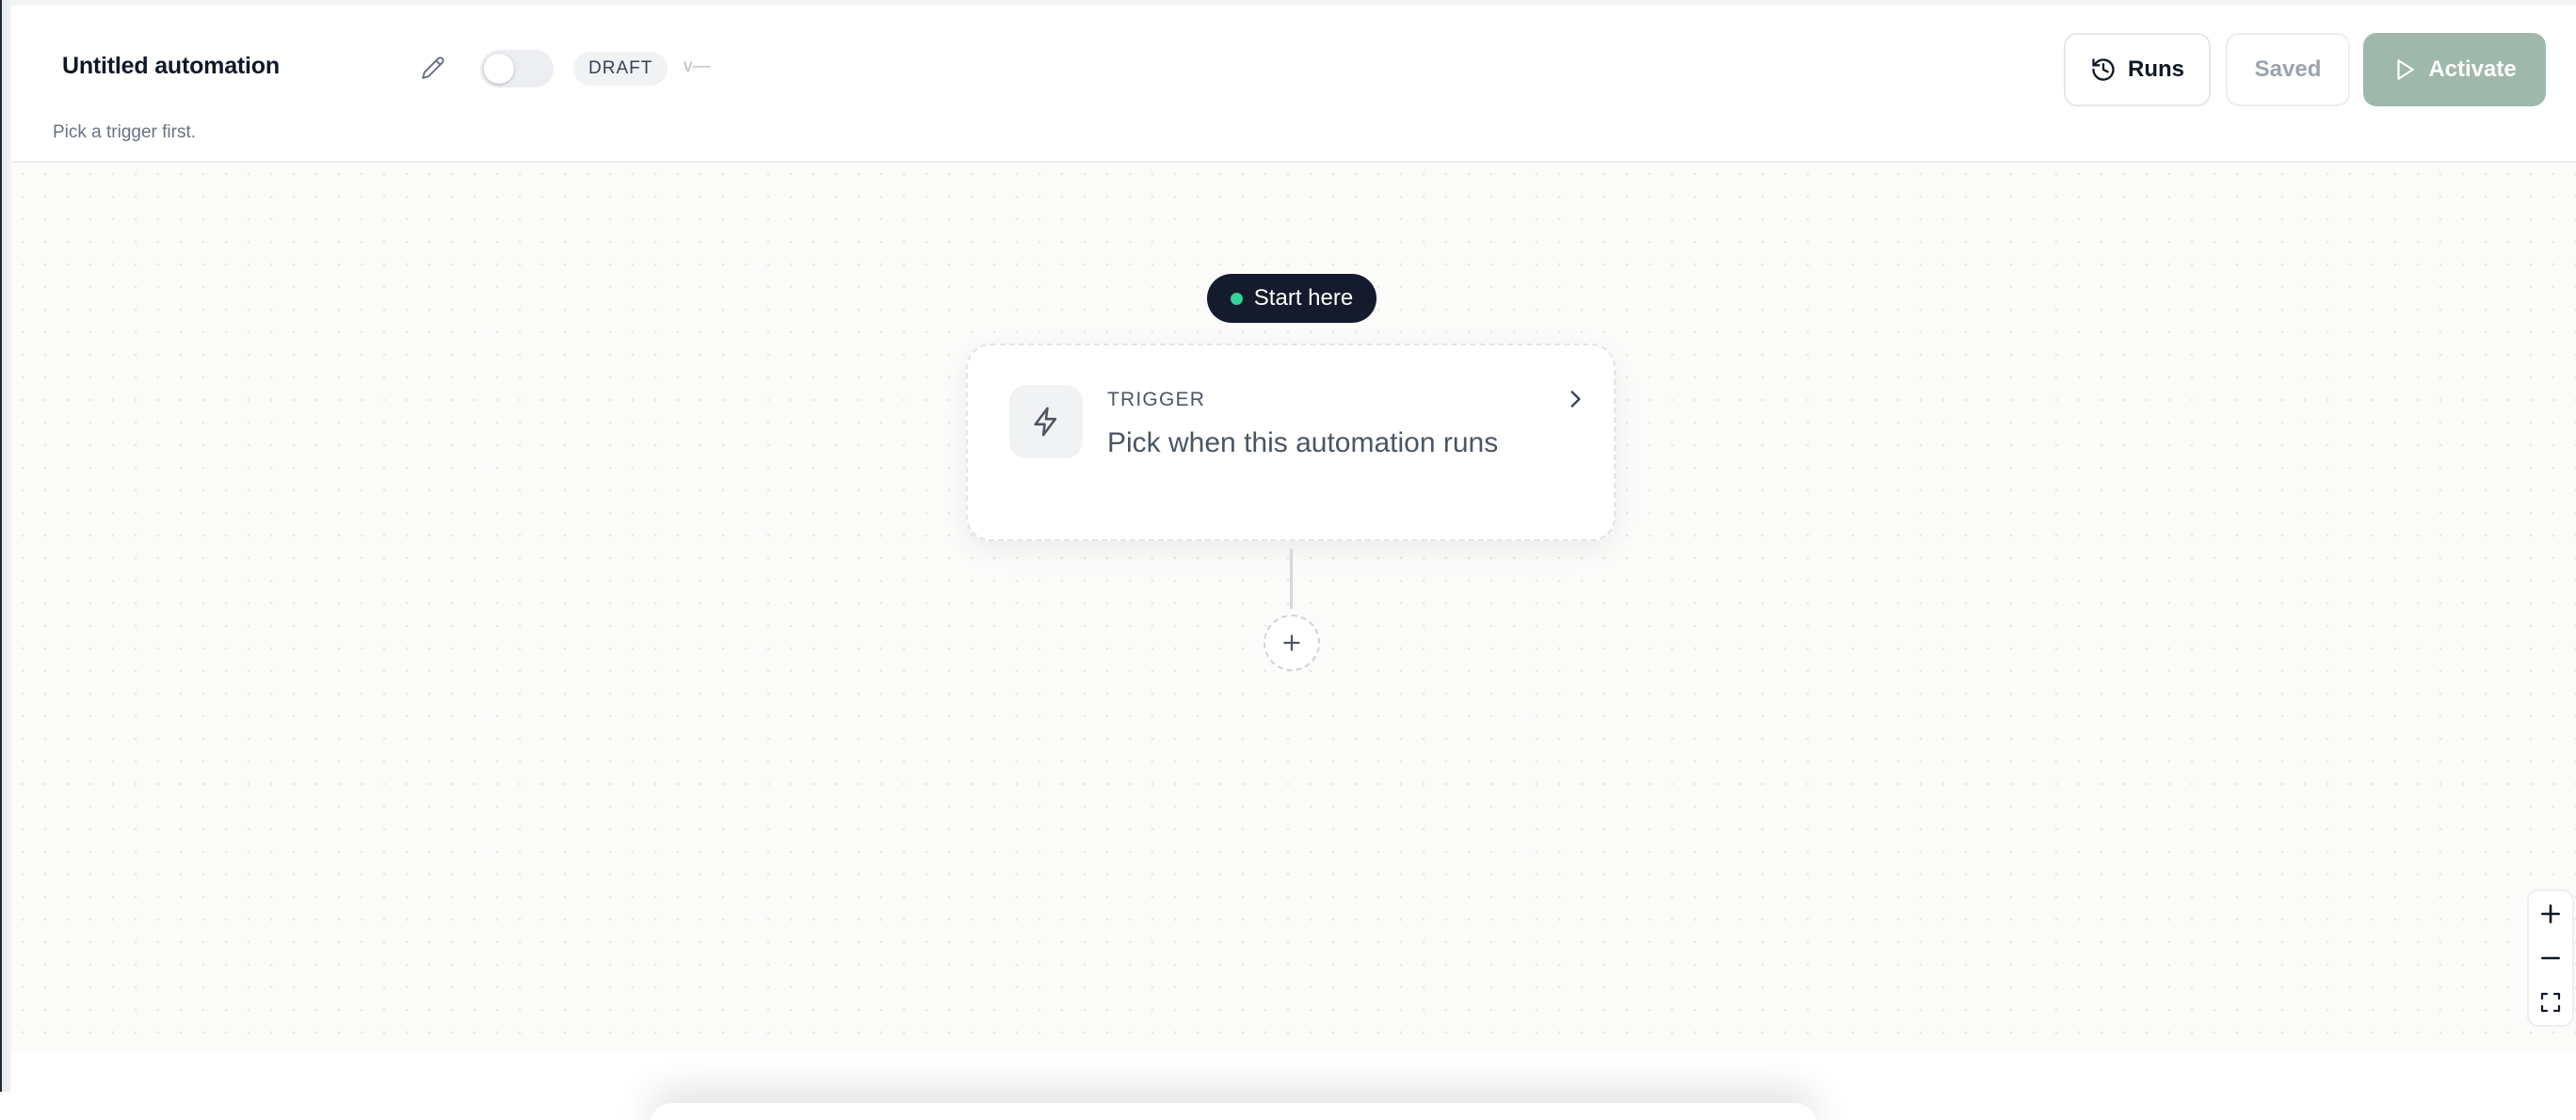  I want to click on fullscreen-icon, so click(2550, 1003).